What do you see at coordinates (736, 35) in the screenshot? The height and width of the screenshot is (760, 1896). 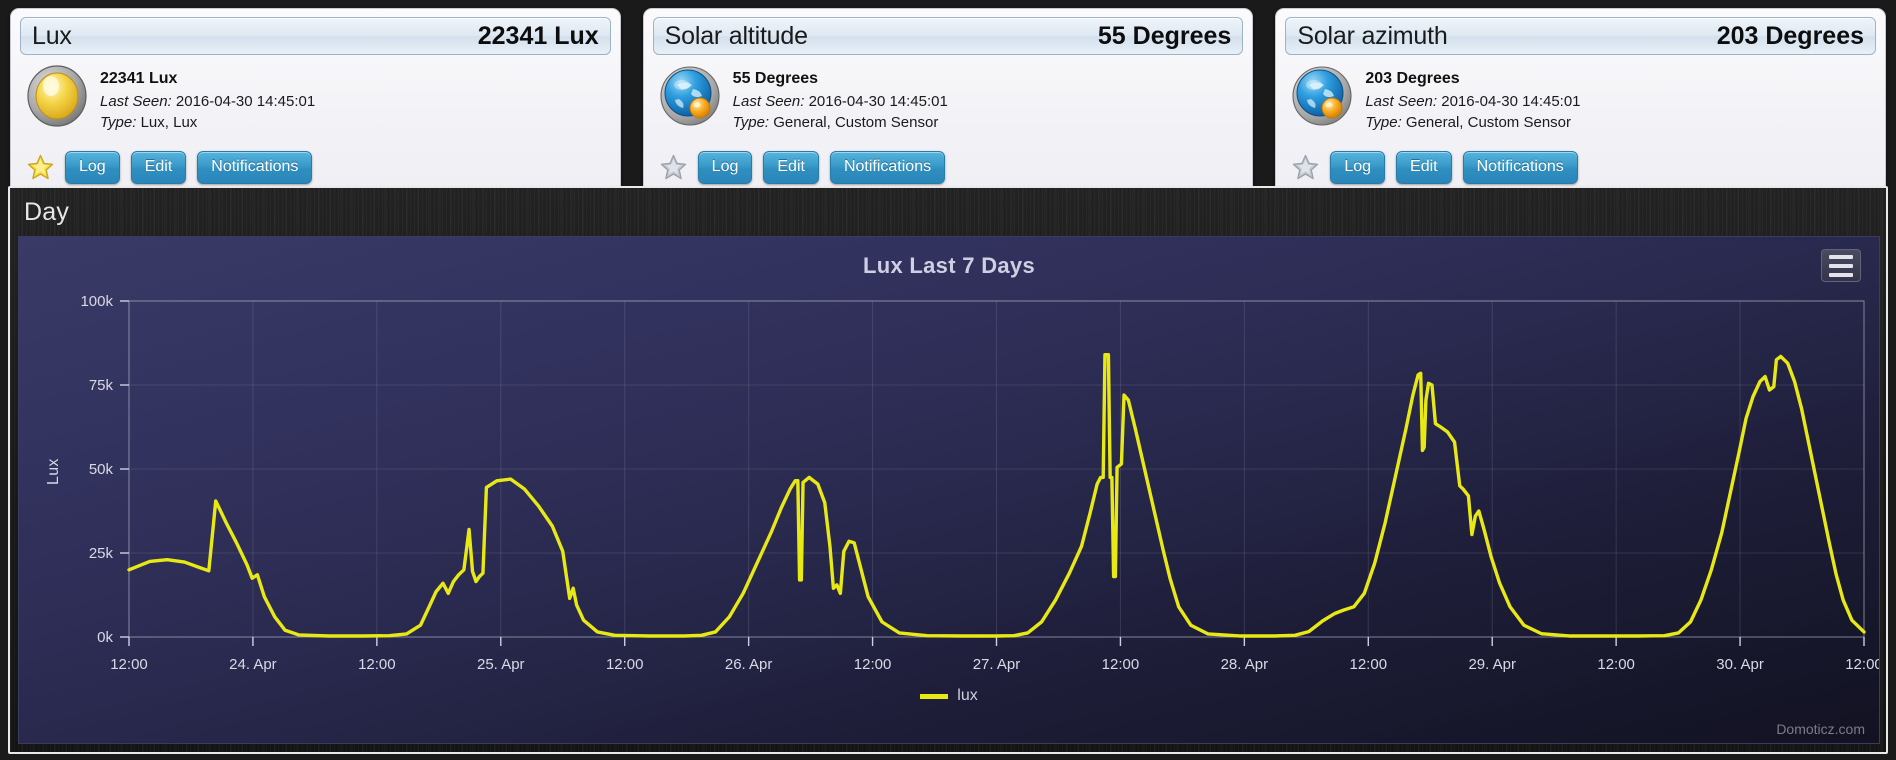 I see `card-title: Solar altitude` at bounding box center [736, 35].